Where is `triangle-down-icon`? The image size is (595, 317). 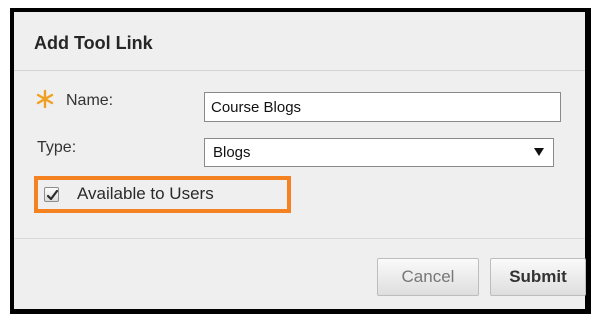
triangle-down-icon is located at coordinates (539, 152).